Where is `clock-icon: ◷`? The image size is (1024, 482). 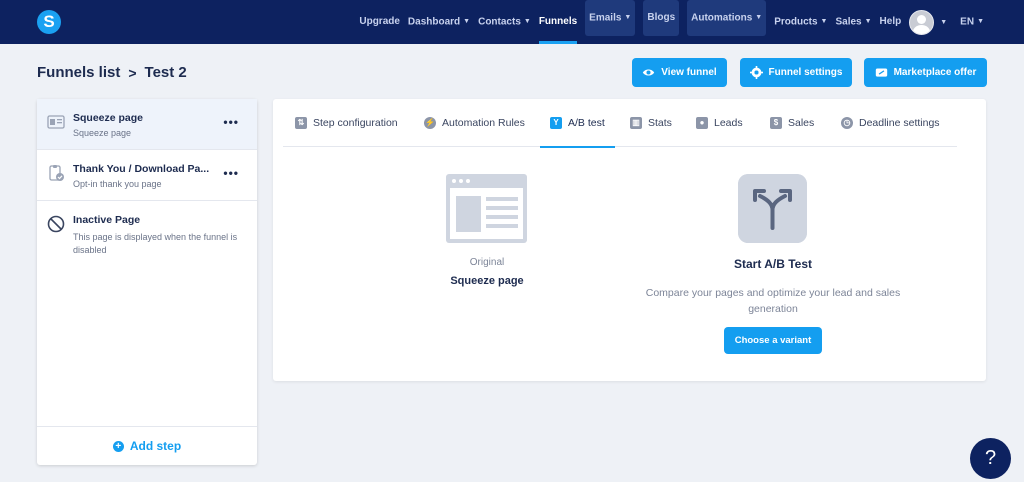
clock-icon: ◷ is located at coordinates (847, 123).